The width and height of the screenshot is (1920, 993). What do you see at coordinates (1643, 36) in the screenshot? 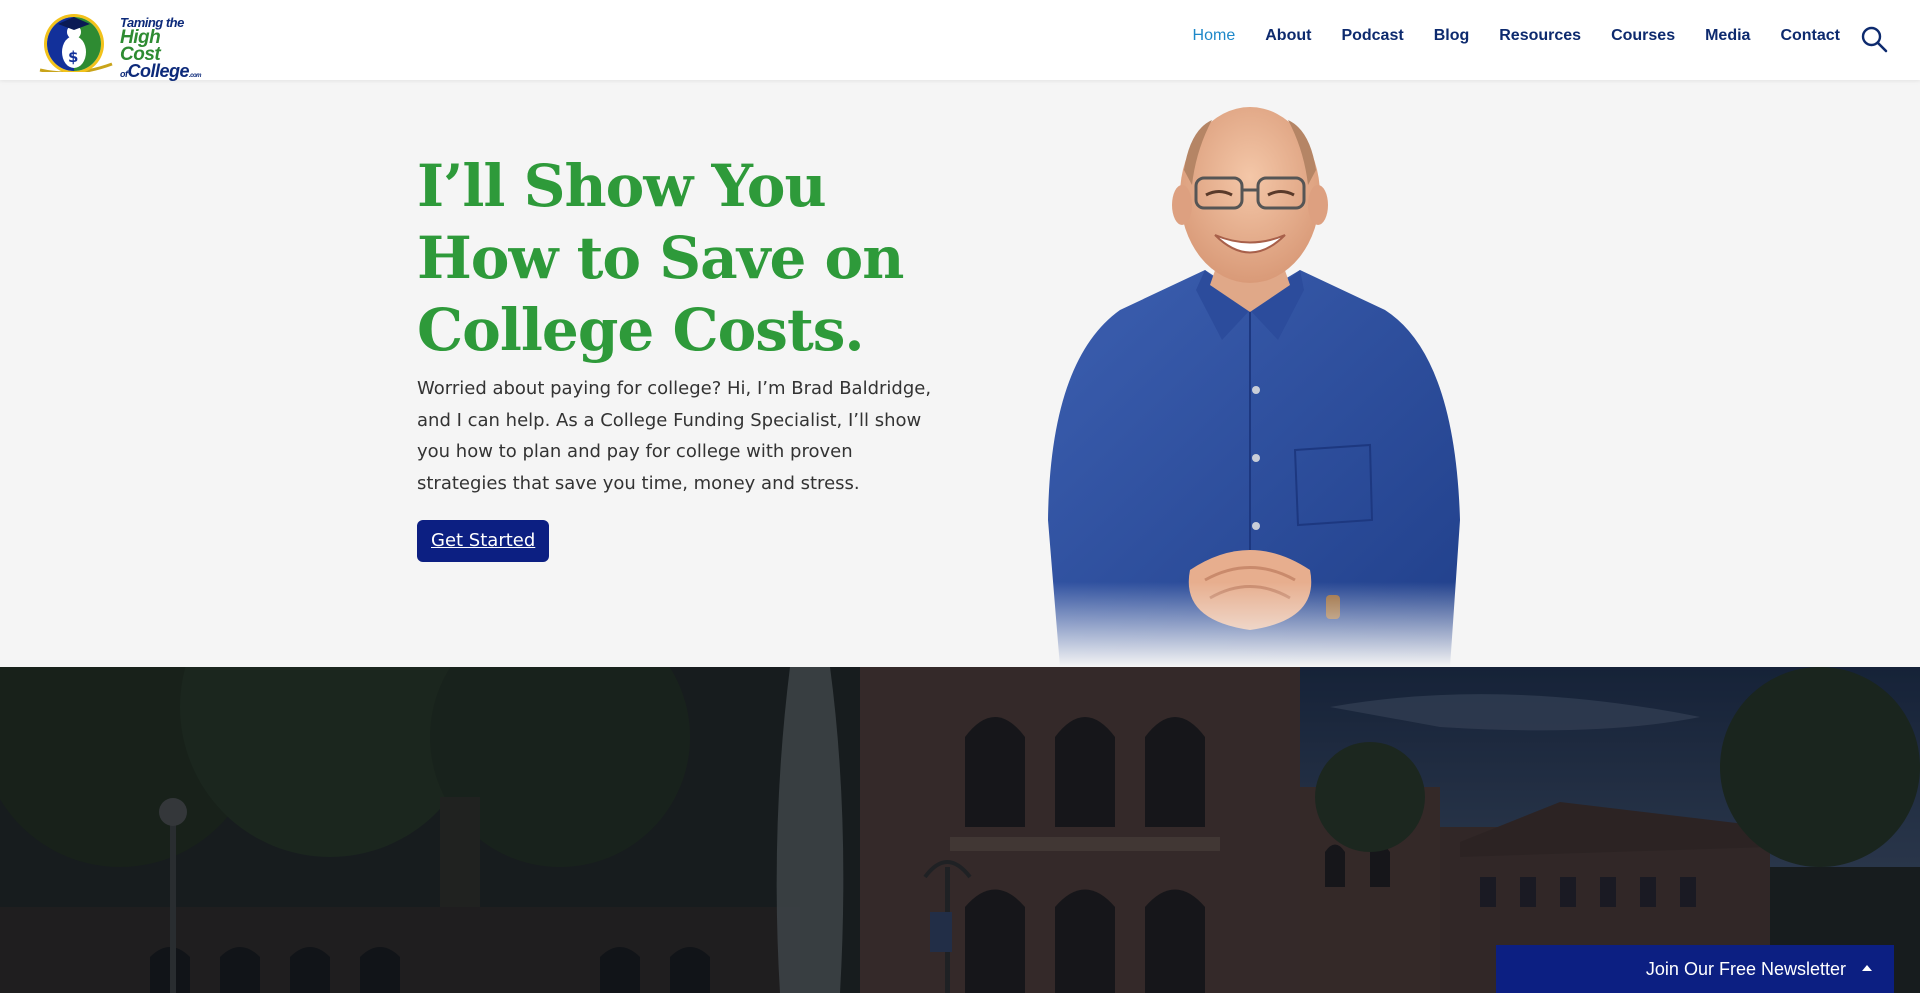
I see `nav-courses: Courses` at bounding box center [1643, 36].